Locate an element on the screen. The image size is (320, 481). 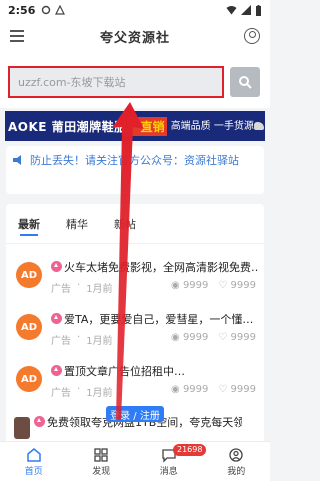
list-item: AD 置顶文章广告位招租中… 广告 · 1月前 ◉ 9999 ♡ 9999 is located at coordinates (135, 386).